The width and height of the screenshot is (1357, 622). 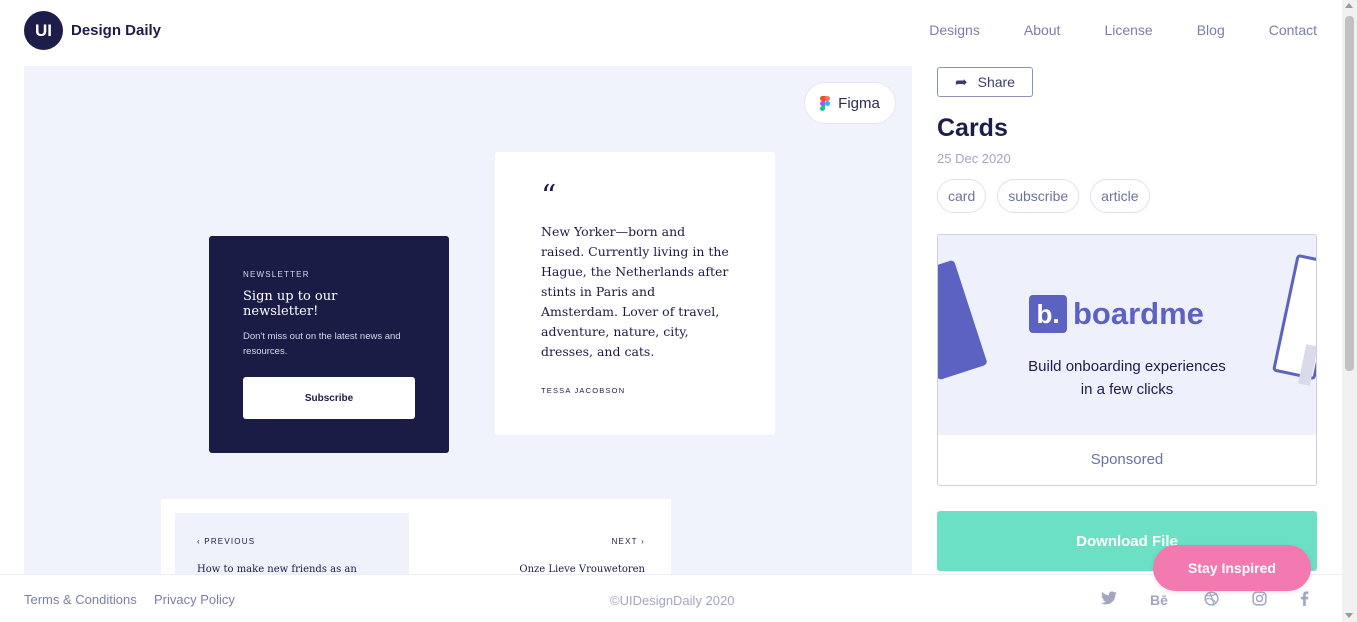 I want to click on sponsor-tagline-line2: in a few clicks, so click(x=1127, y=389).